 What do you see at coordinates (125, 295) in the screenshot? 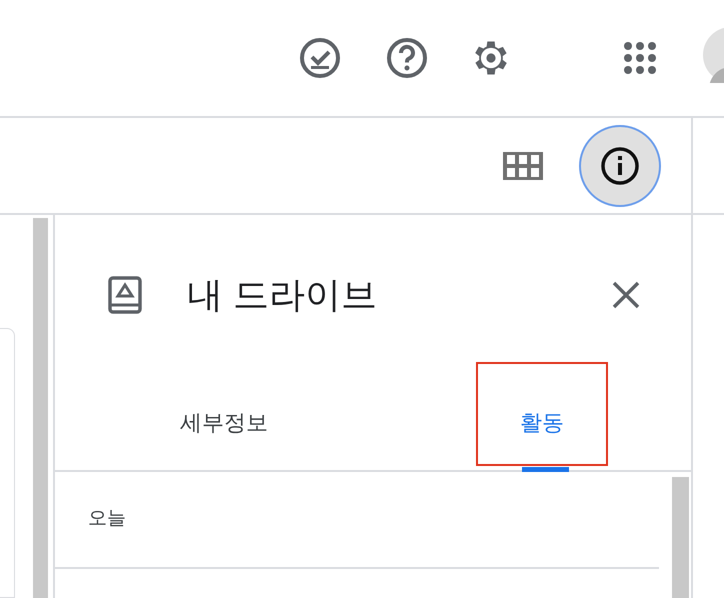
I see `drive-folder-icon` at bounding box center [125, 295].